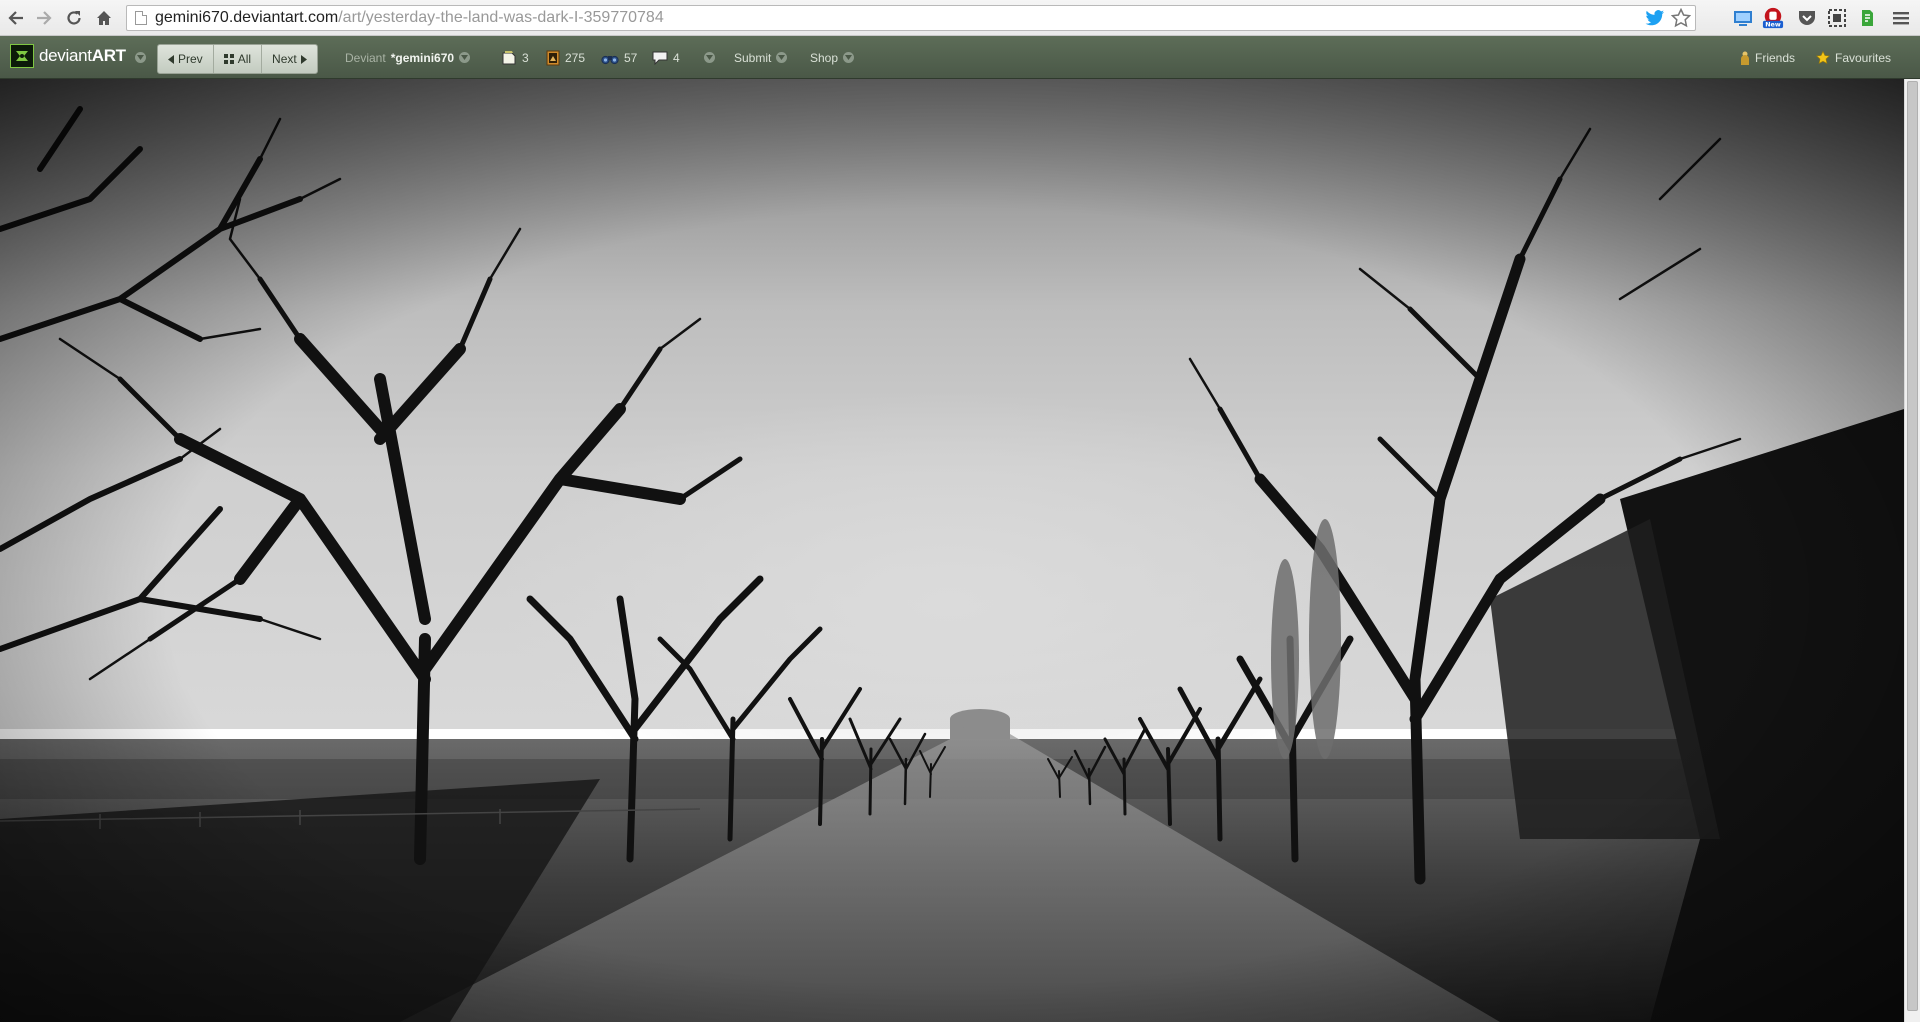  What do you see at coordinates (74, 18) in the screenshot?
I see `reload-icon` at bounding box center [74, 18].